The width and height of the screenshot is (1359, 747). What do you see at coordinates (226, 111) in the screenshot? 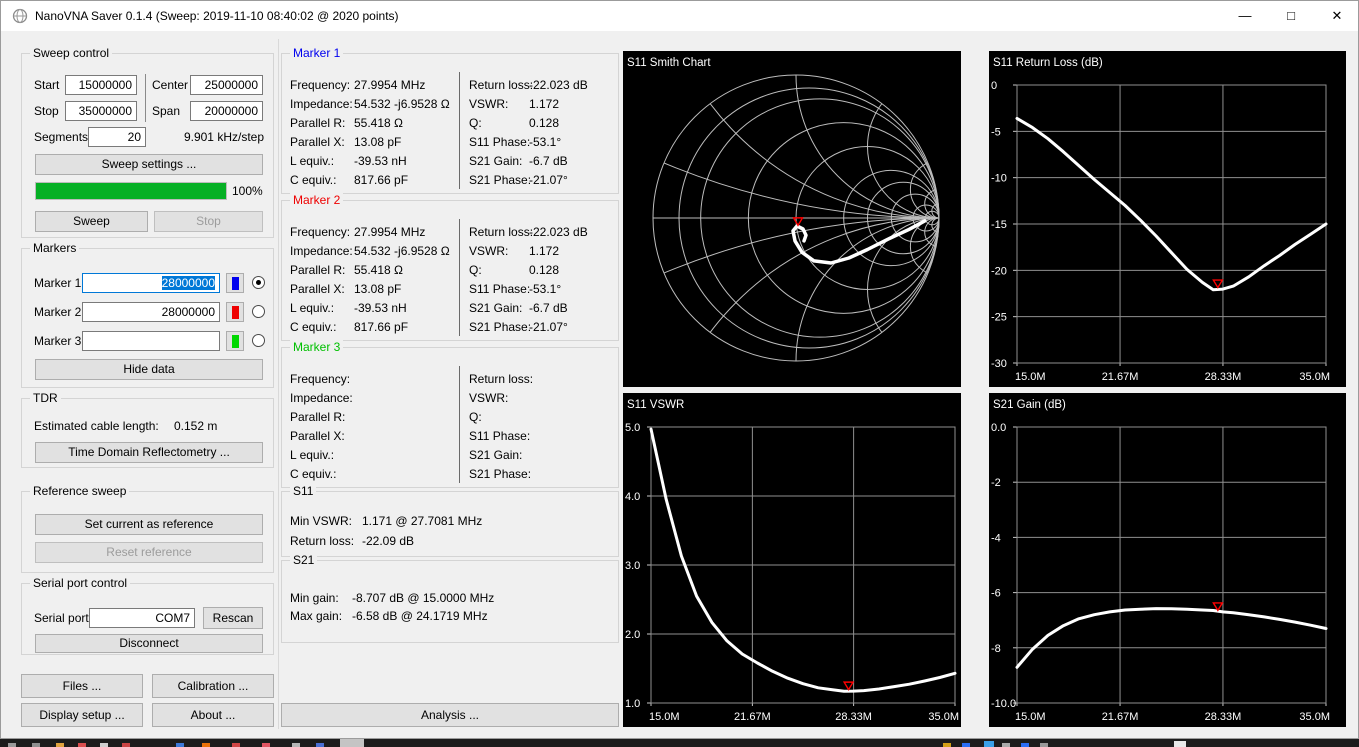
I see `span-input: 20000000` at bounding box center [226, 111].